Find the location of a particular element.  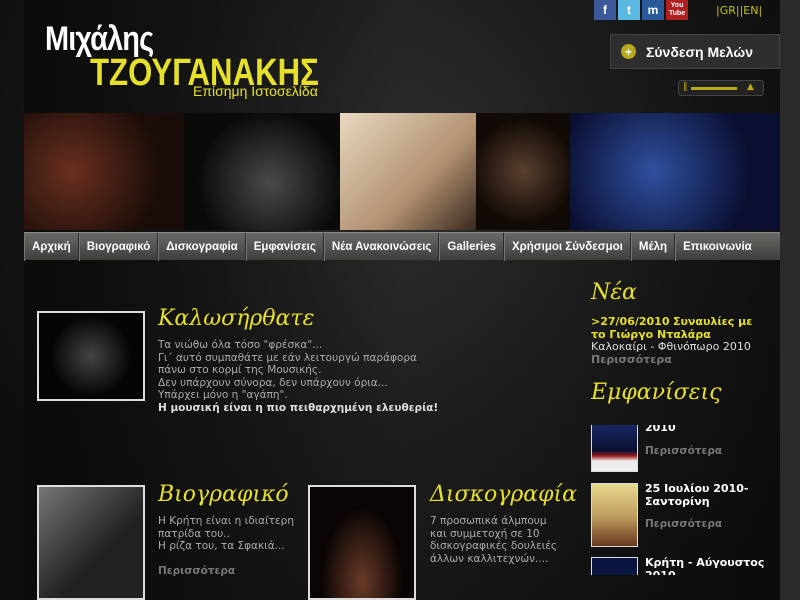

nav-members: Μέλη is located at coordinates (653, 246).